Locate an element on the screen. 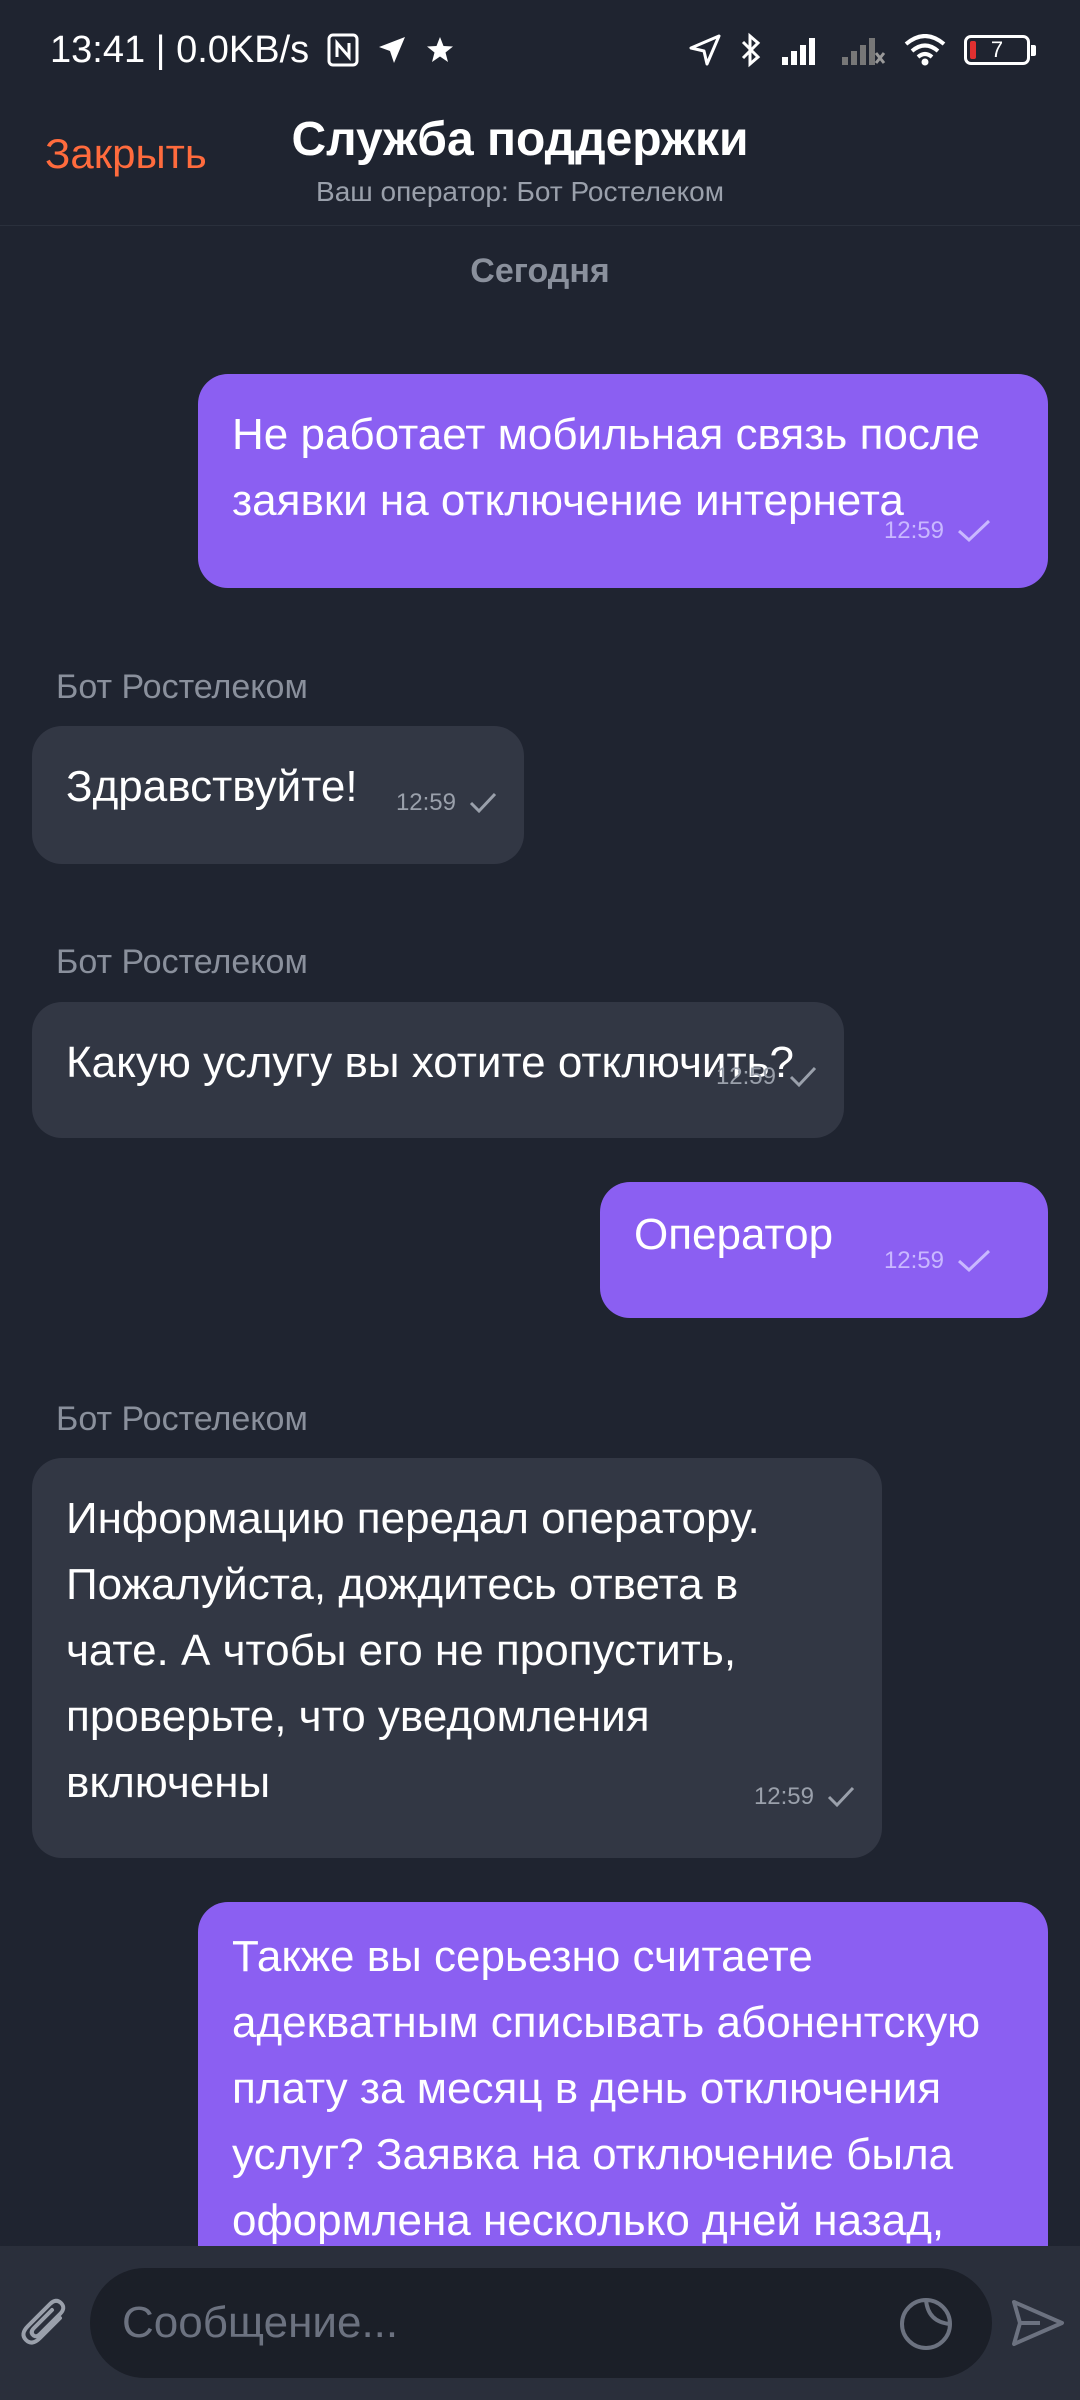 The height and width of the screenshot is (2400, 1080). location-arrow-icon is located at coordinates (392, 50).